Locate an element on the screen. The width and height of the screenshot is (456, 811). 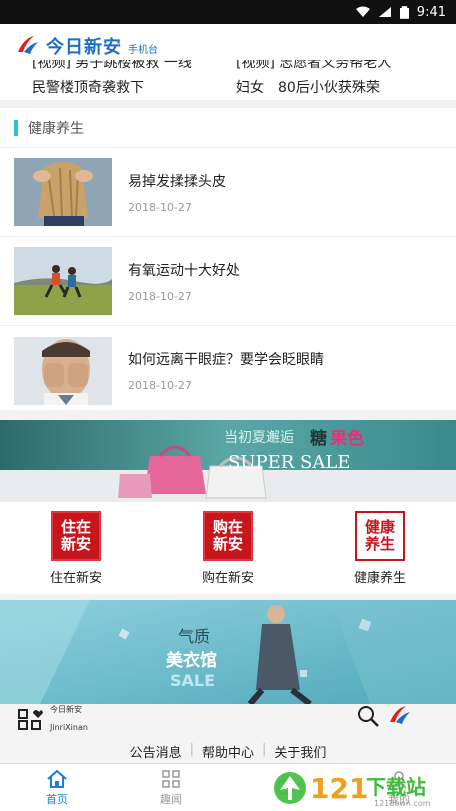
tab-label: 首页 is located at coordinates (57, 799).